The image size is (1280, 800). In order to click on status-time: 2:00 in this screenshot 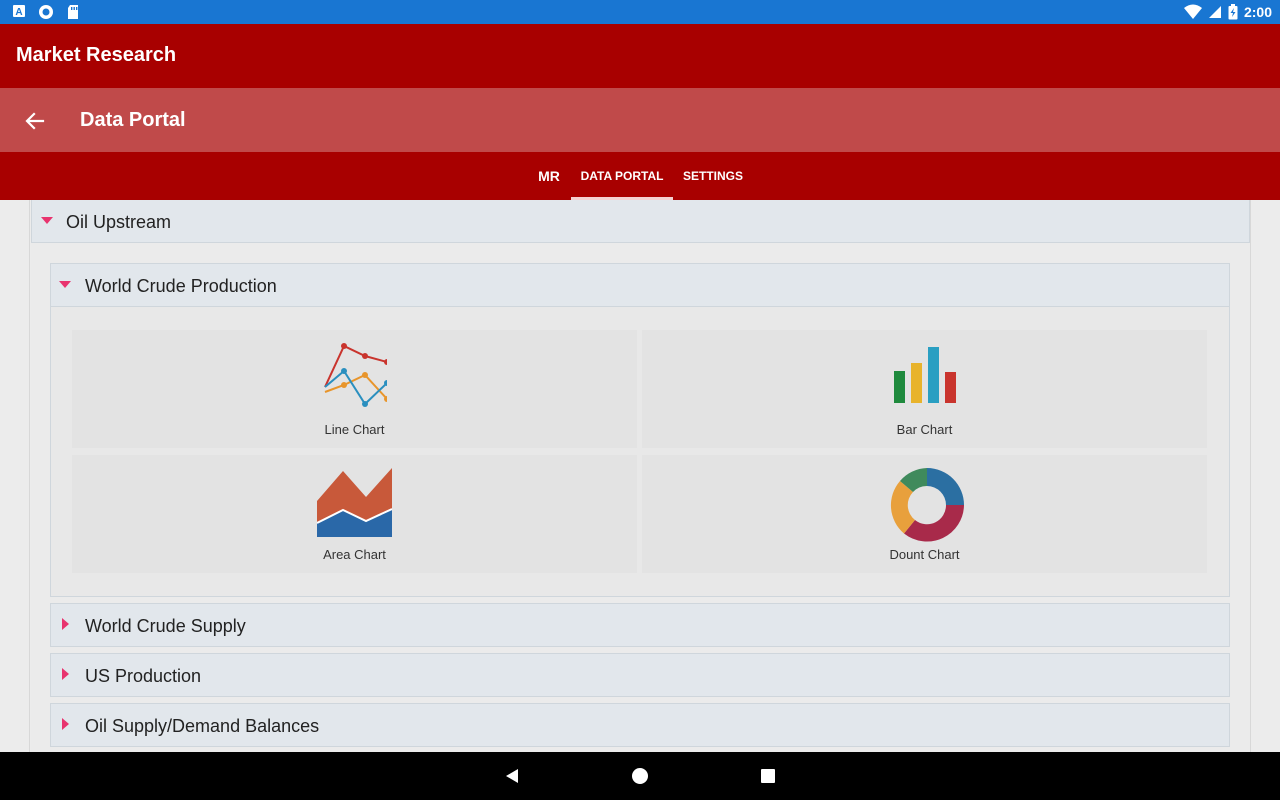, I will do `click(1257, 12)`.